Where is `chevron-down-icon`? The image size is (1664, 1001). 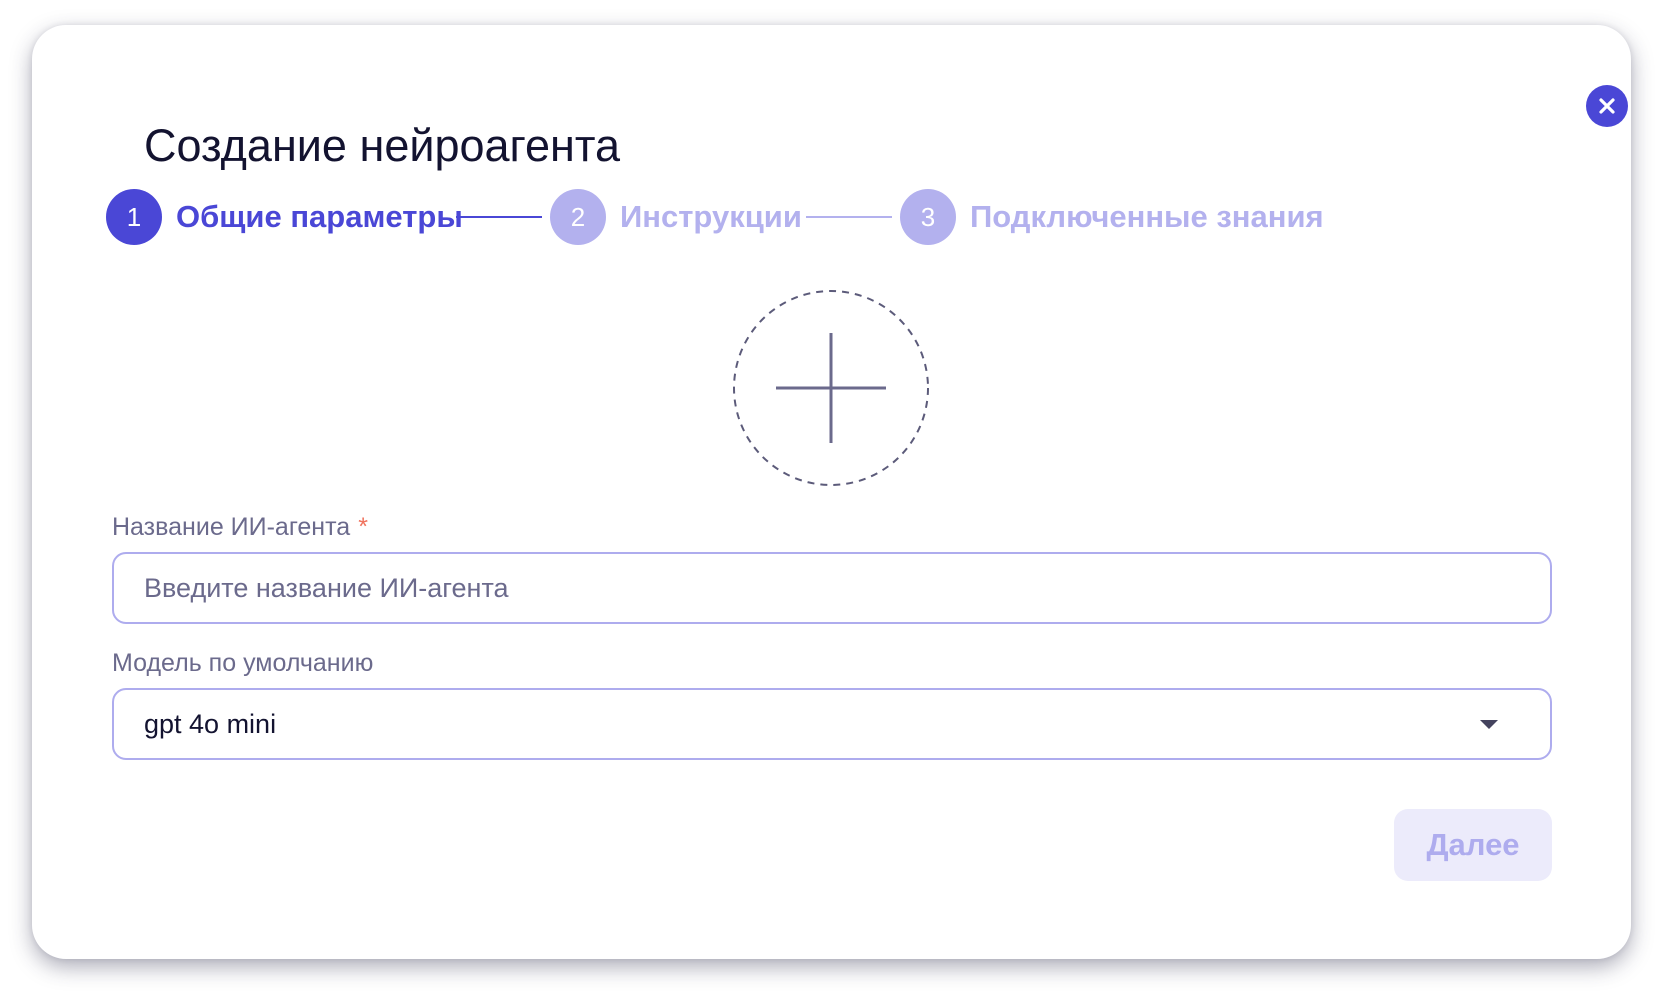
chevron-down-icon is located at coordinates (1489, 724).